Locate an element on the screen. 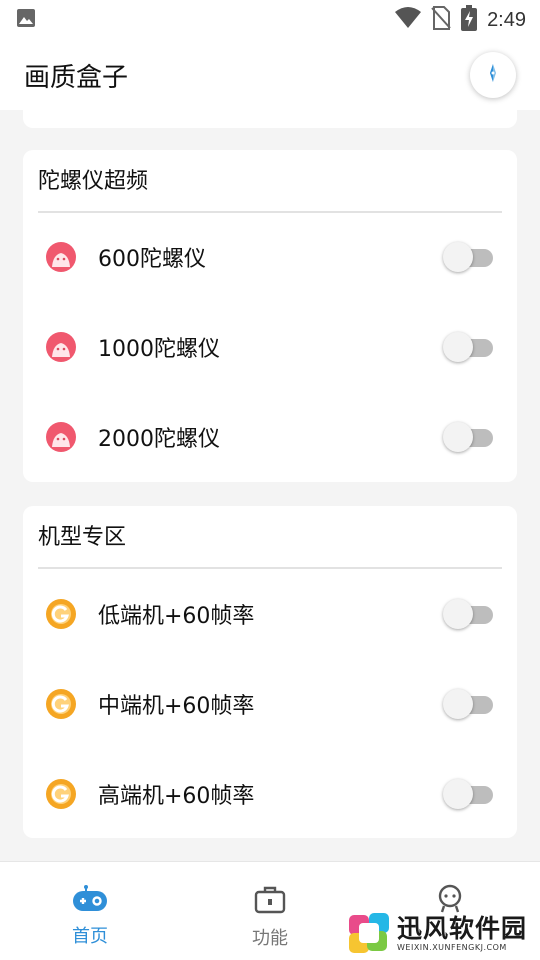 The height and width of the screenshot is (960, 540). previous-card is located at coordinates (270, 119).